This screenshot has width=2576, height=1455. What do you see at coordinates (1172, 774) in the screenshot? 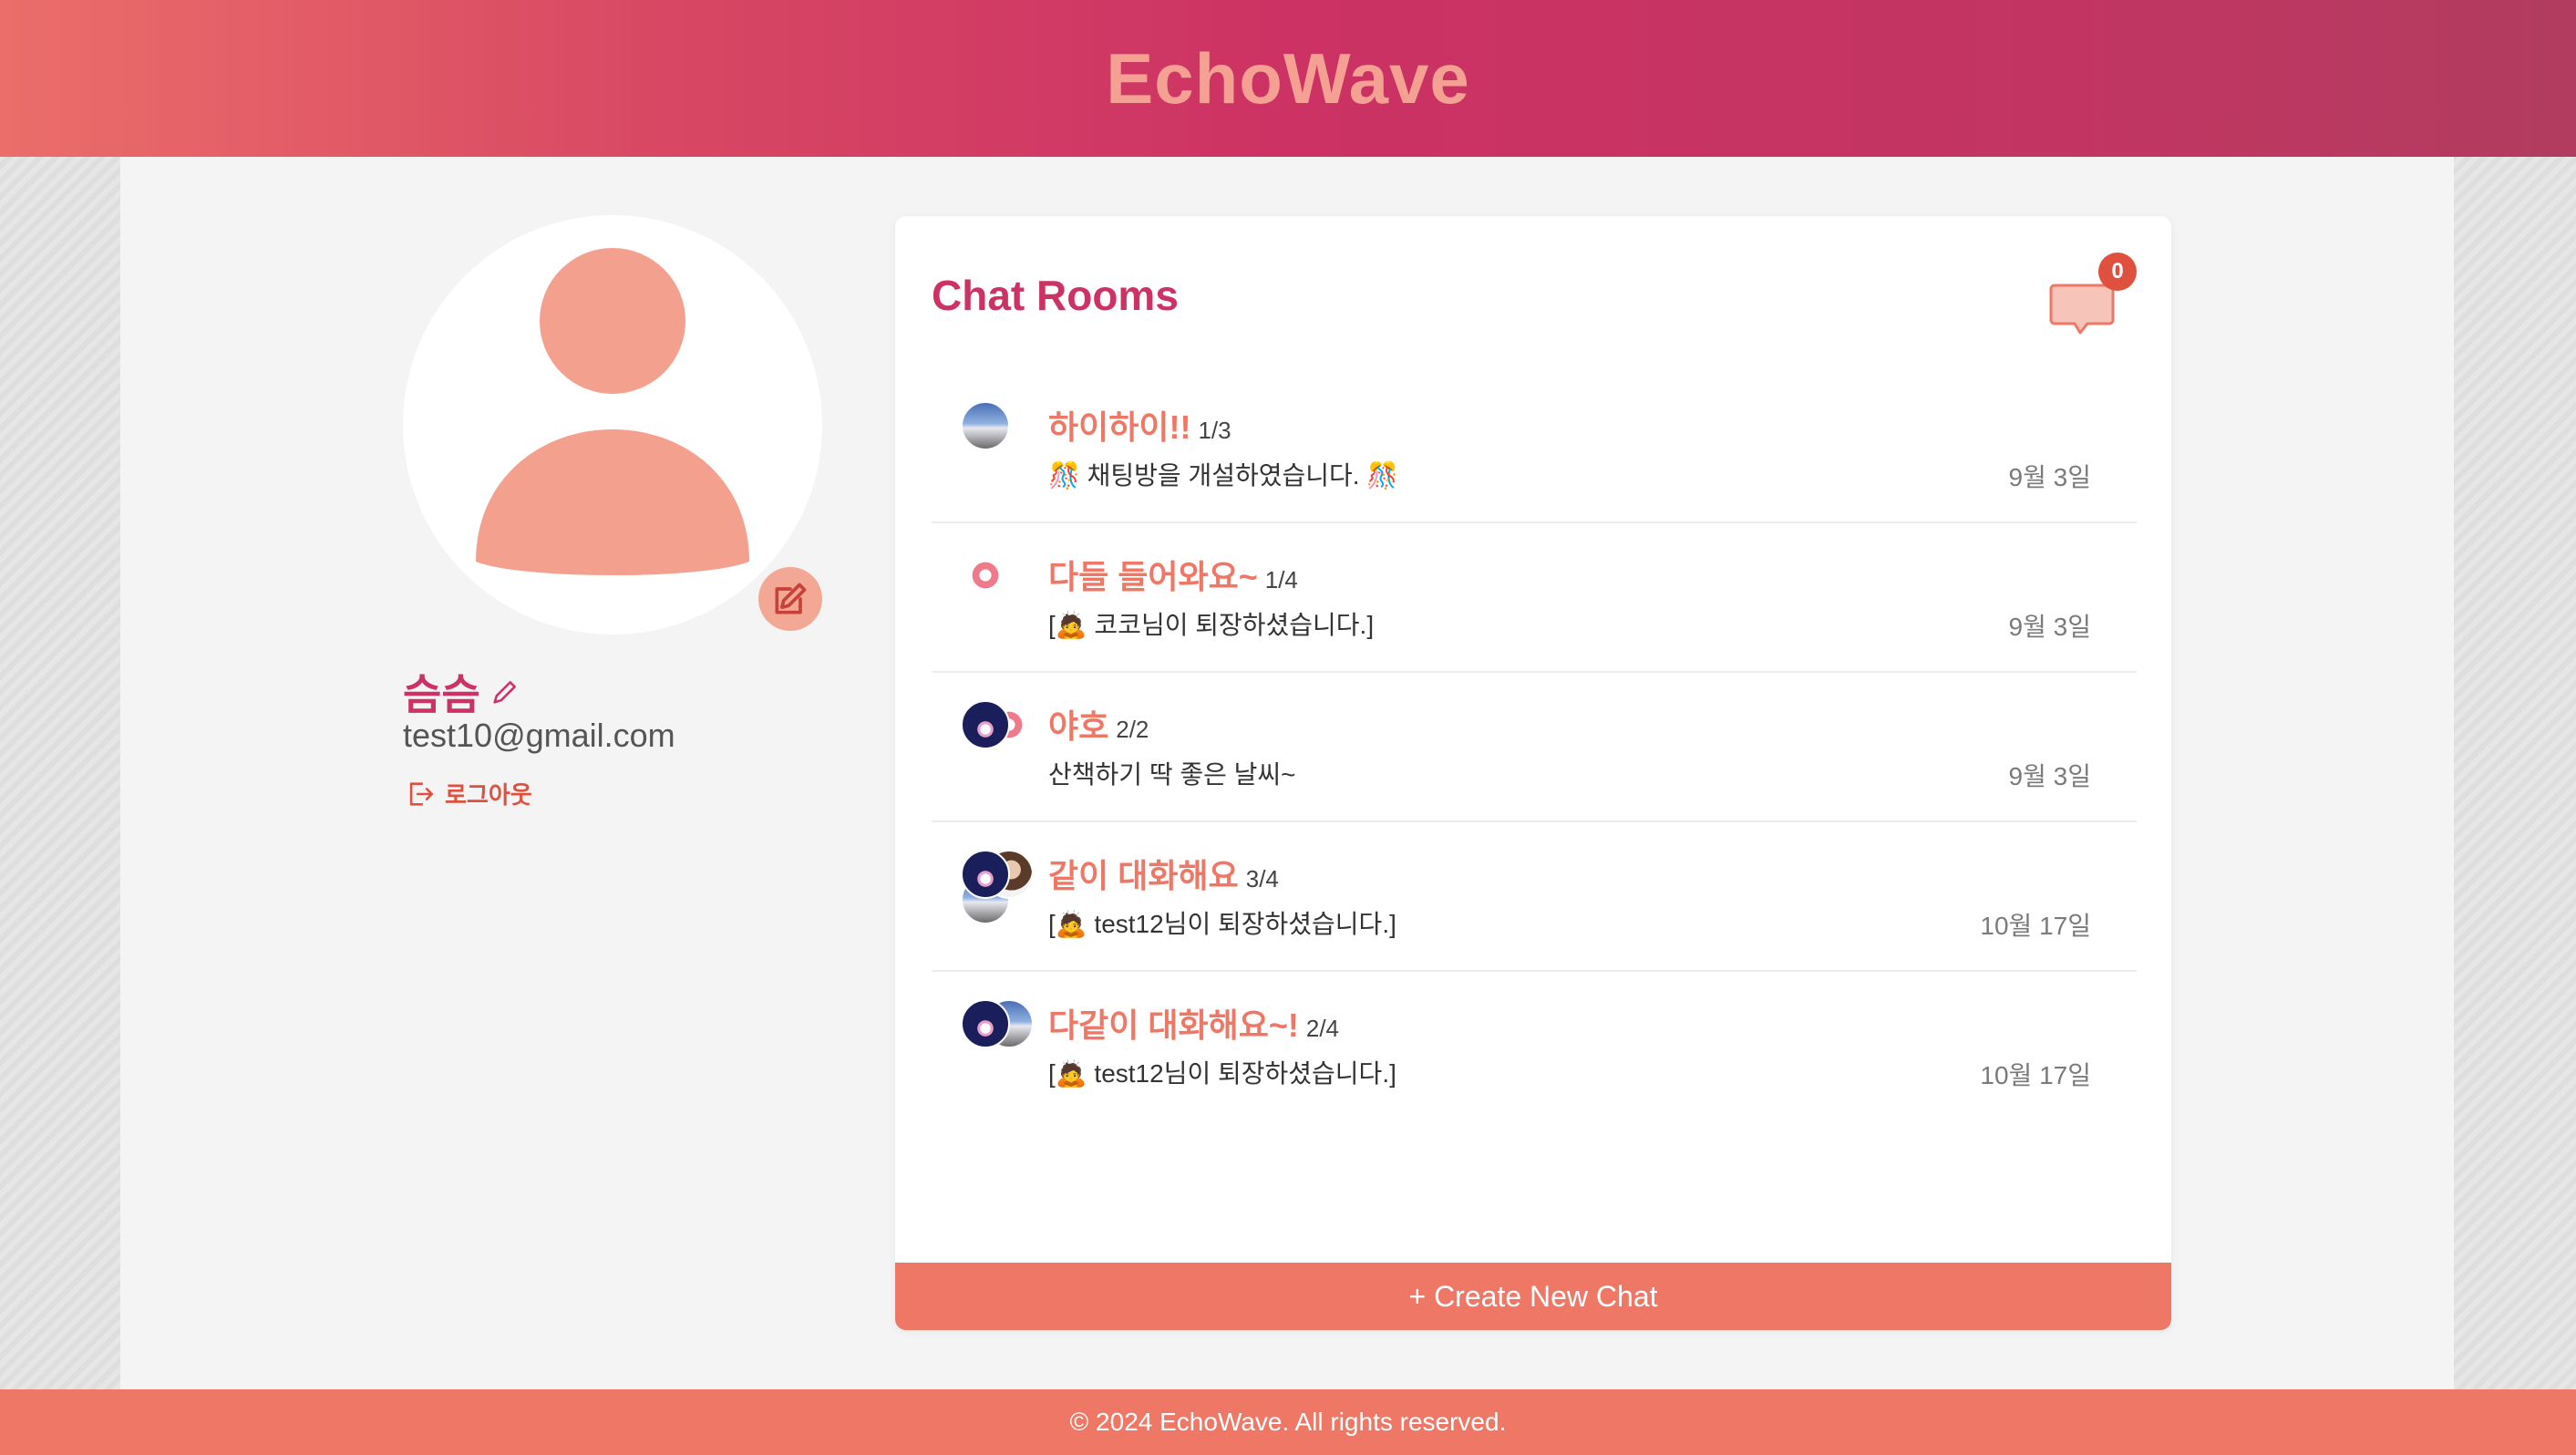
I see `room-last-message: 산책하기 딱 좋은 날씨~` at bounding box center [1172, 774].